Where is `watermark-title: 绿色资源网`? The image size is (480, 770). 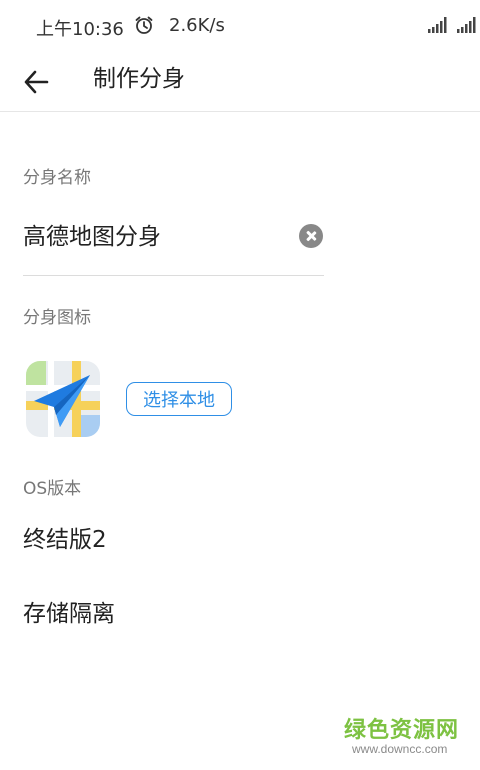 watermark-title: 绿色资源网 is located at coordinates (402, 730).